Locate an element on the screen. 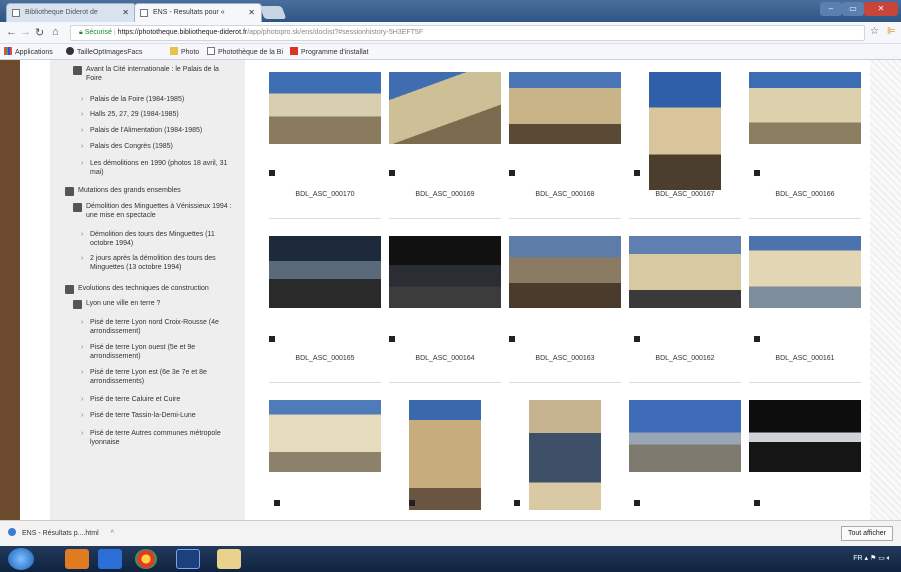  photoshop-icon is located at coordinates (188, 559).